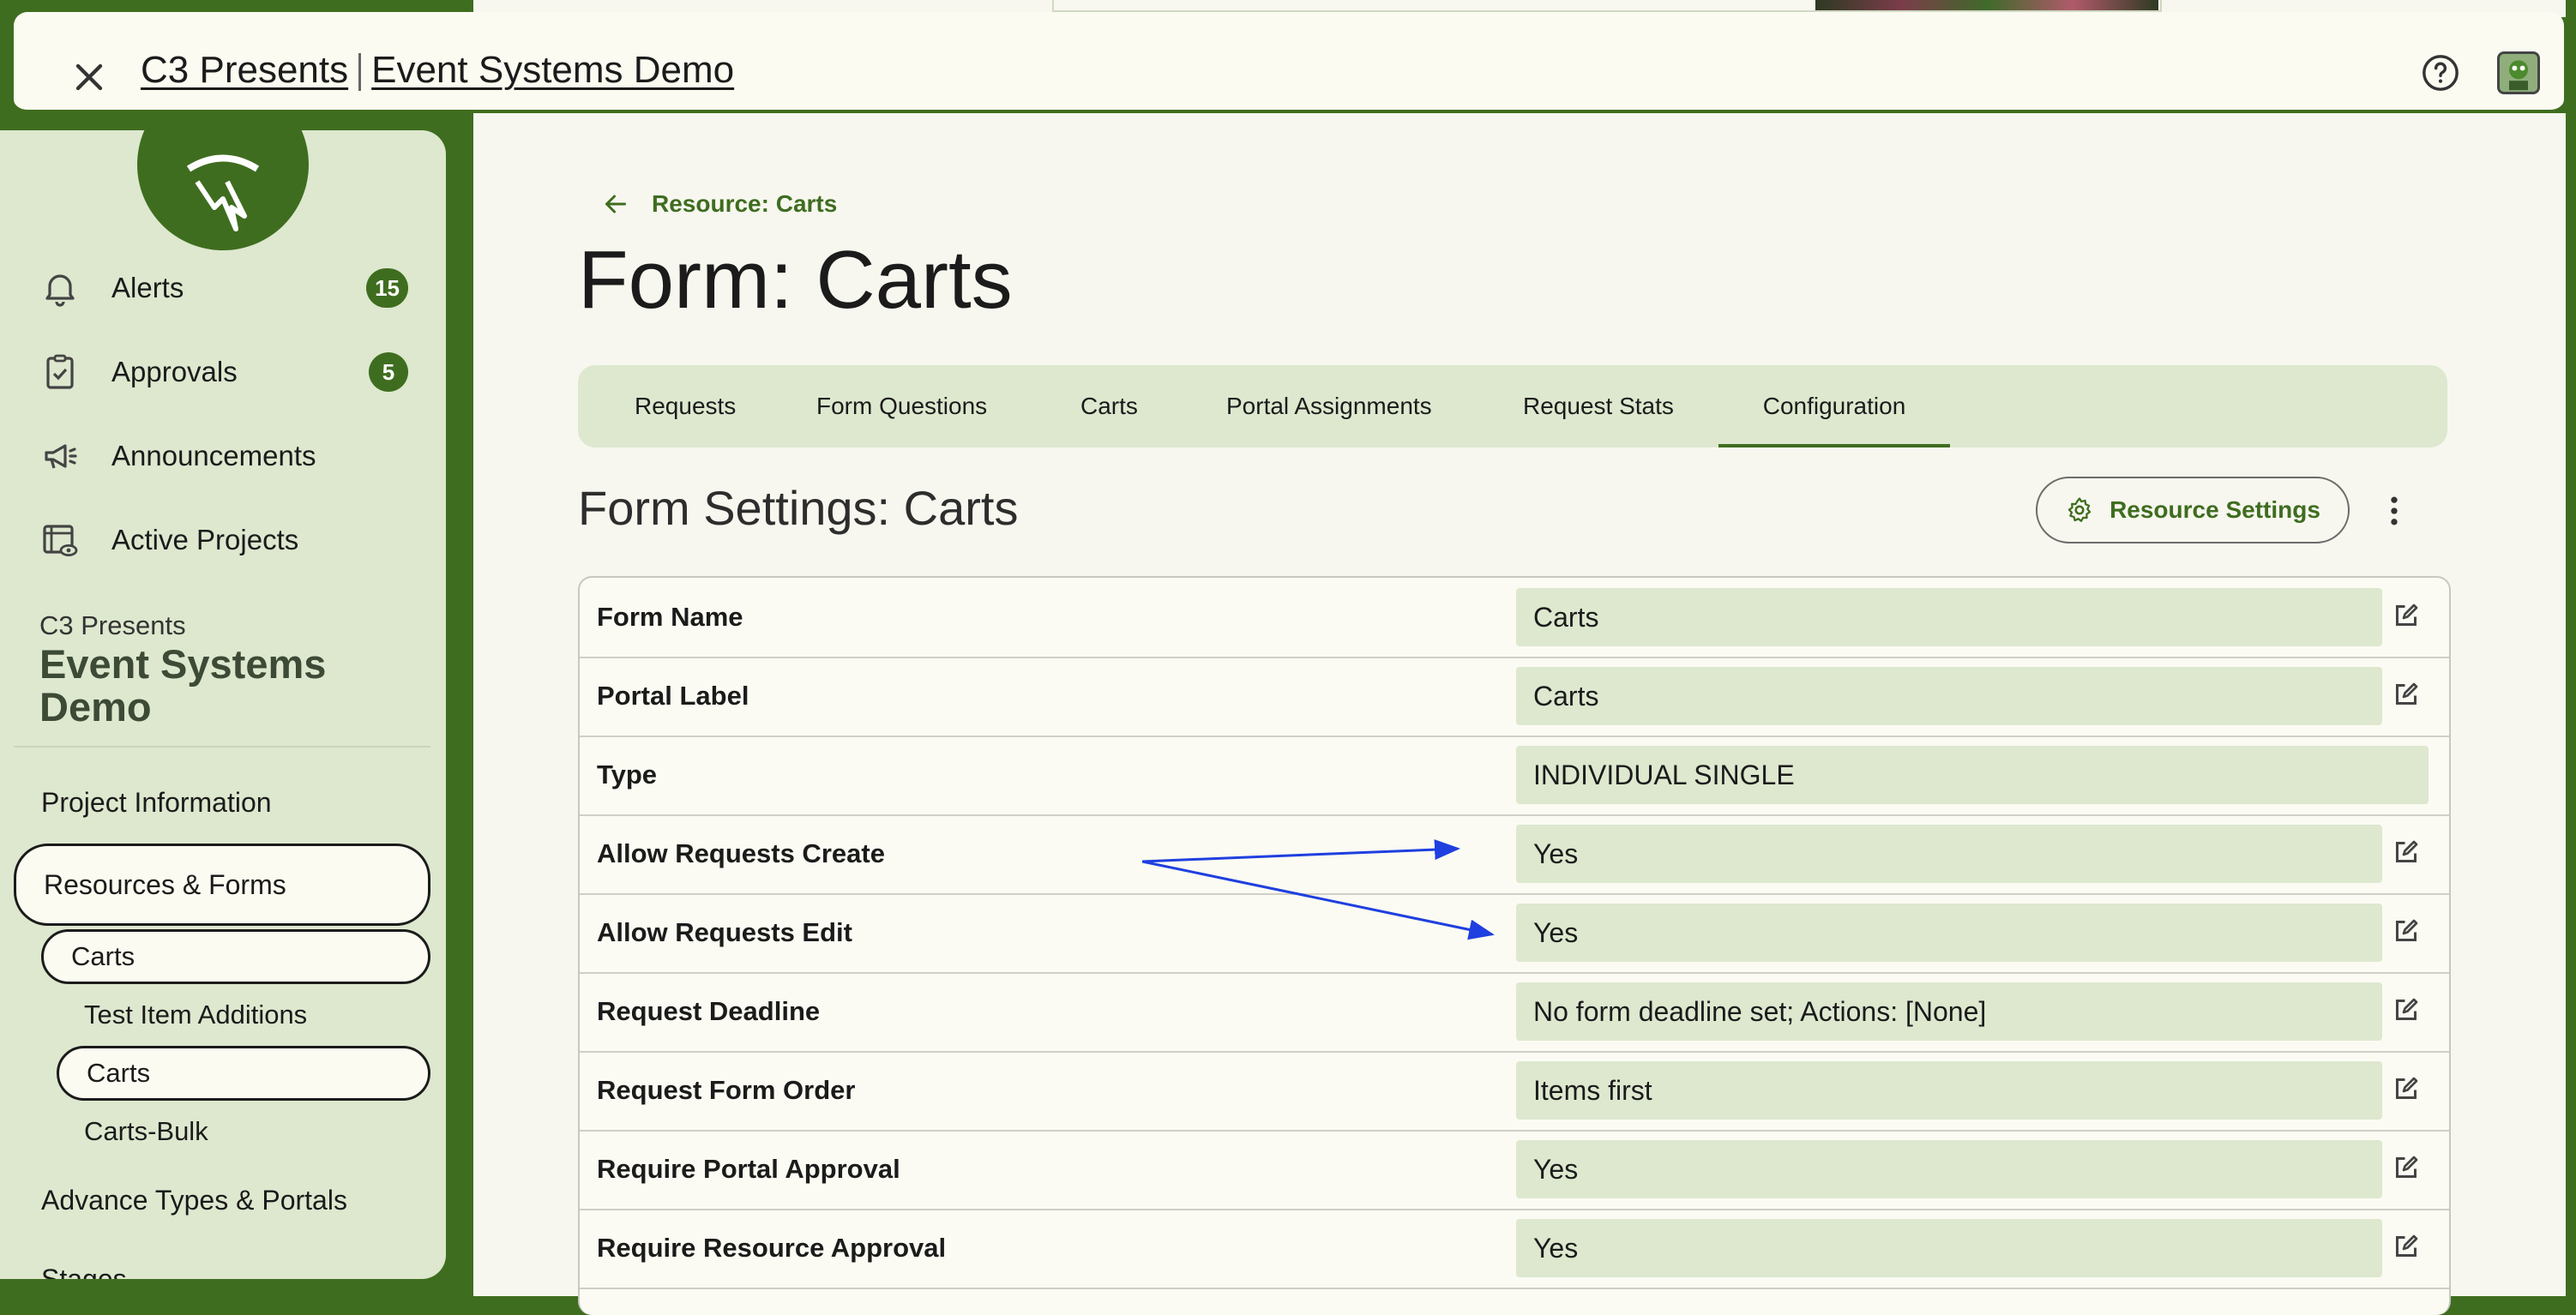 The height and width of the screenshot is (1315, 2576). What do you see at coordinates (745, 203) in the screenshot?
I see `back-link-label: Resource: Carts` at bounding box center [745, 203].